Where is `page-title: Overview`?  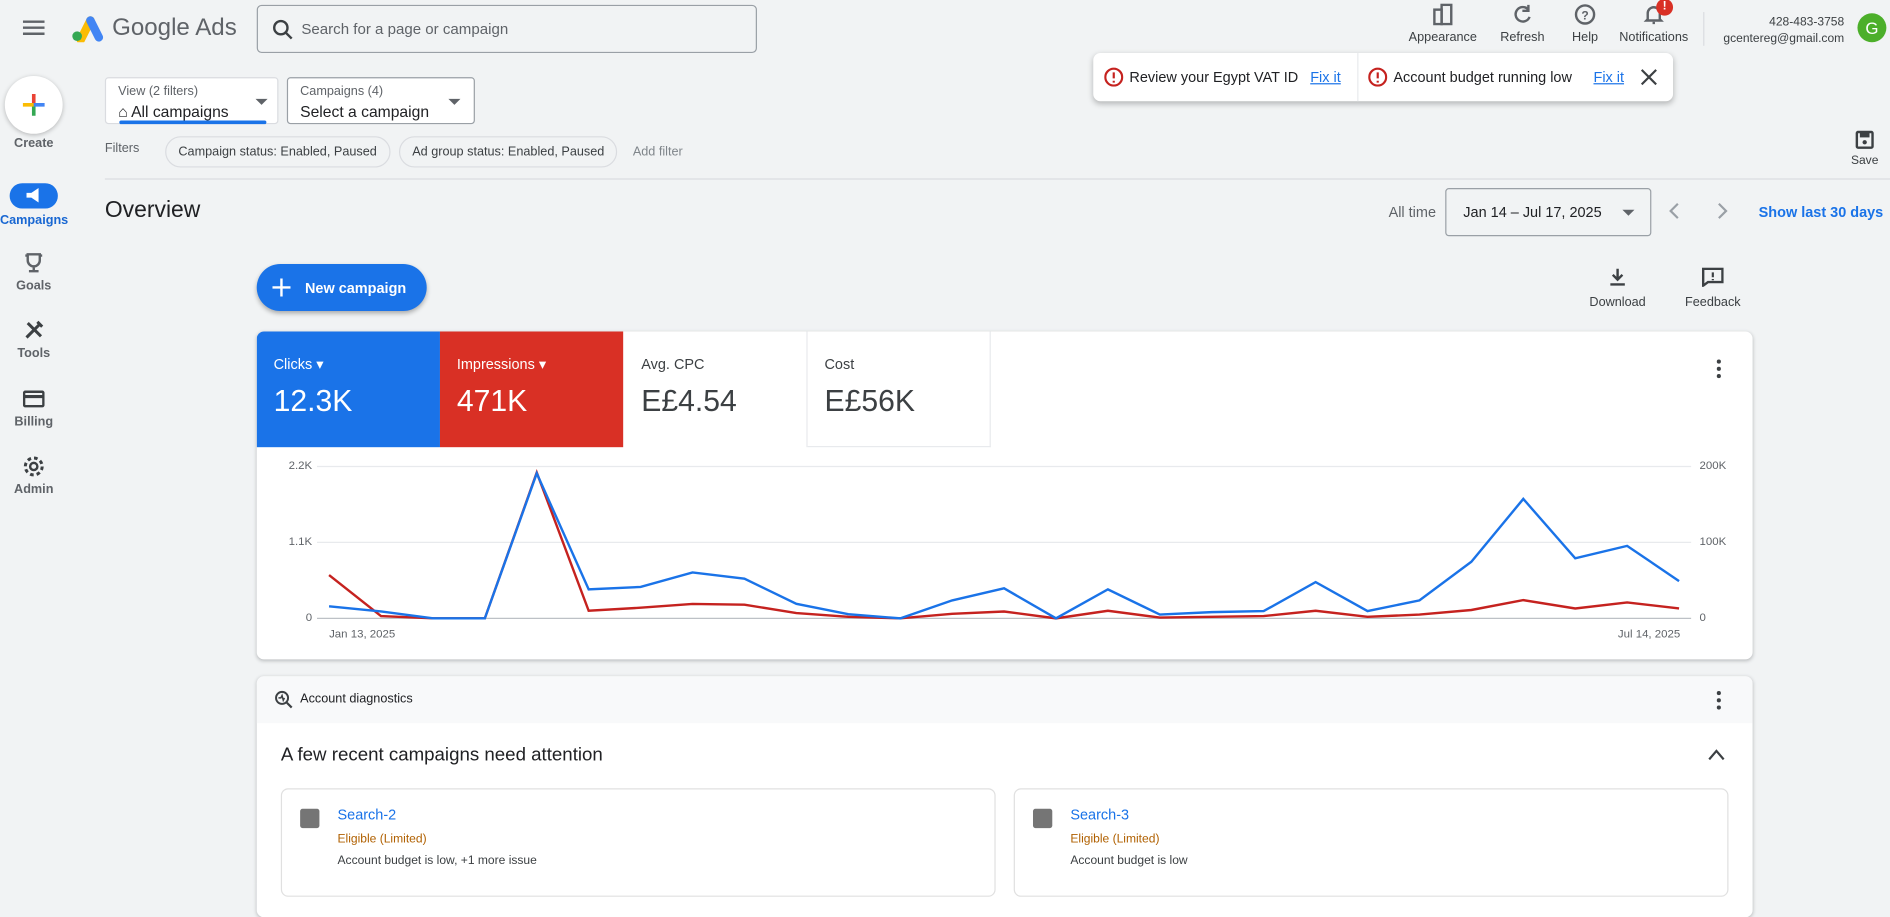 page-title: Overview is located at coordinates (152, 210).